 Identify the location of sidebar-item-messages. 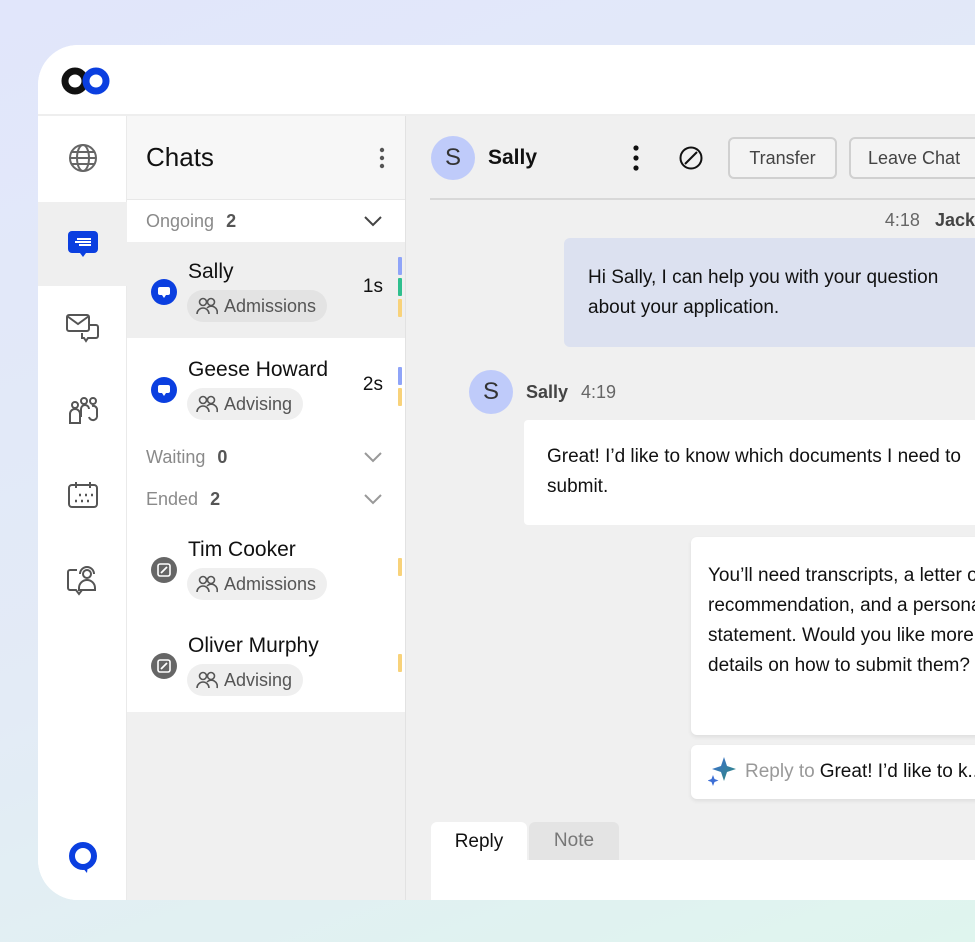
(82, 328).